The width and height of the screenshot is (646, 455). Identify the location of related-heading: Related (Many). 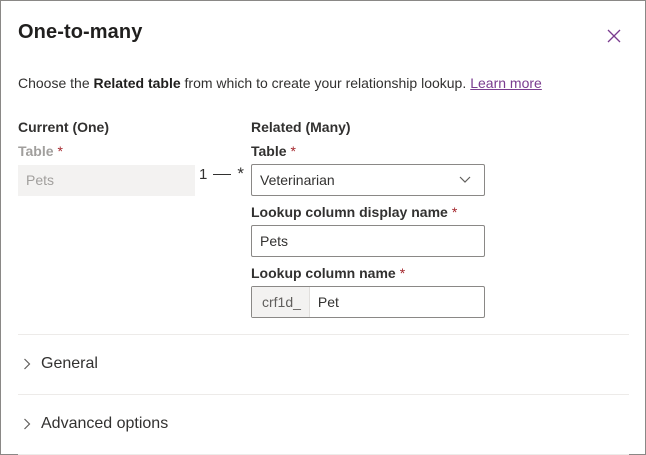
(301, 127).